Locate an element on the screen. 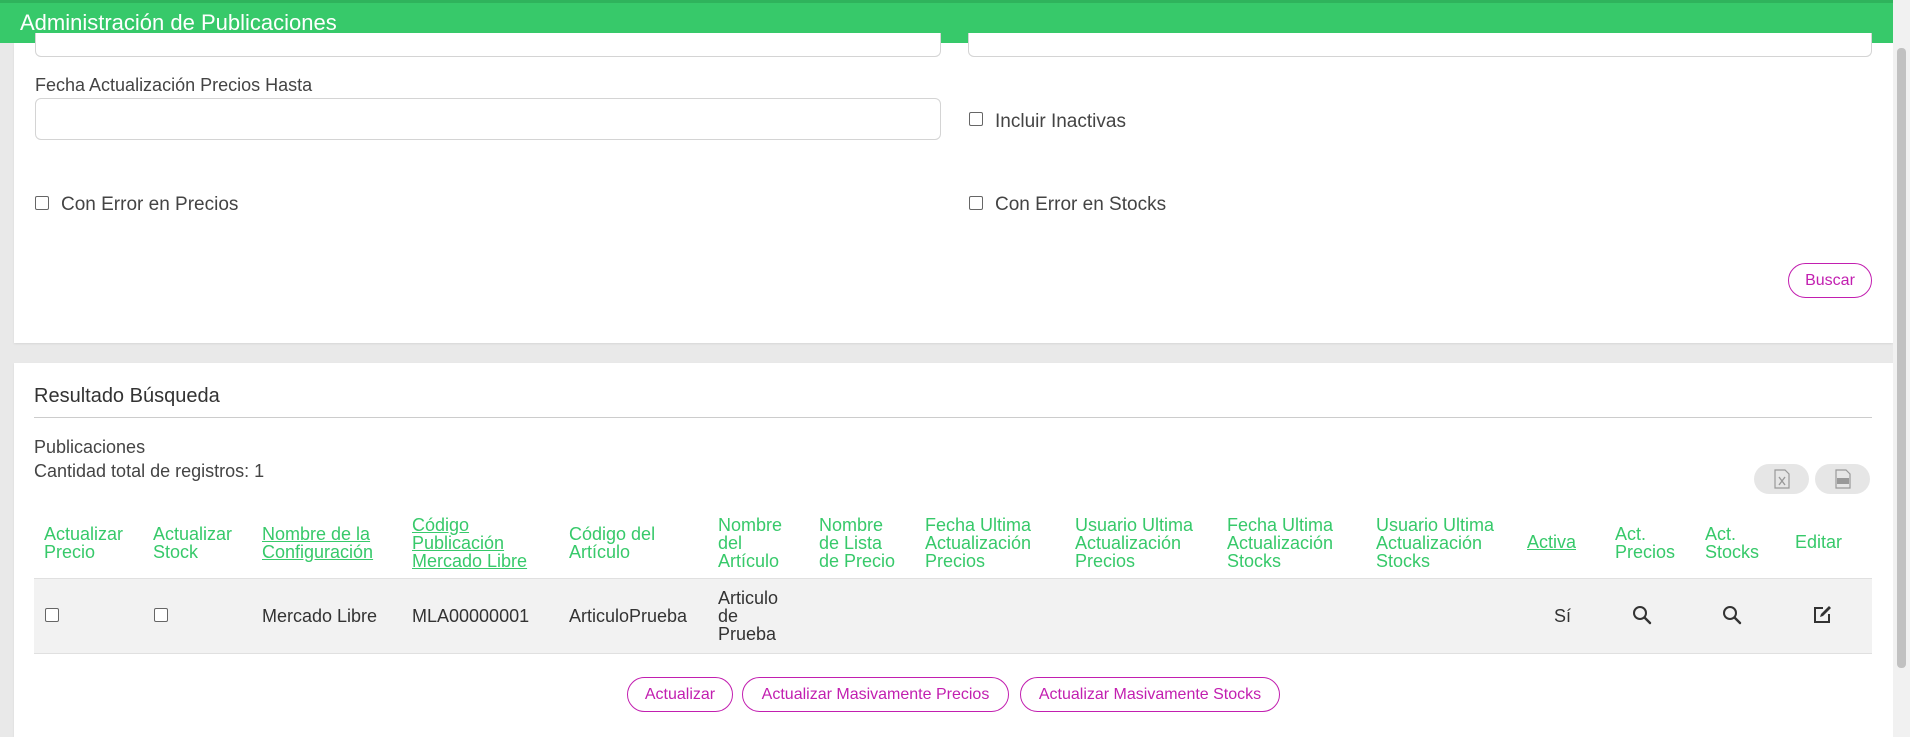 This screenshot has width=1910, height=737. actualizar-precio-checkbox is located at coordinates (52, 615).